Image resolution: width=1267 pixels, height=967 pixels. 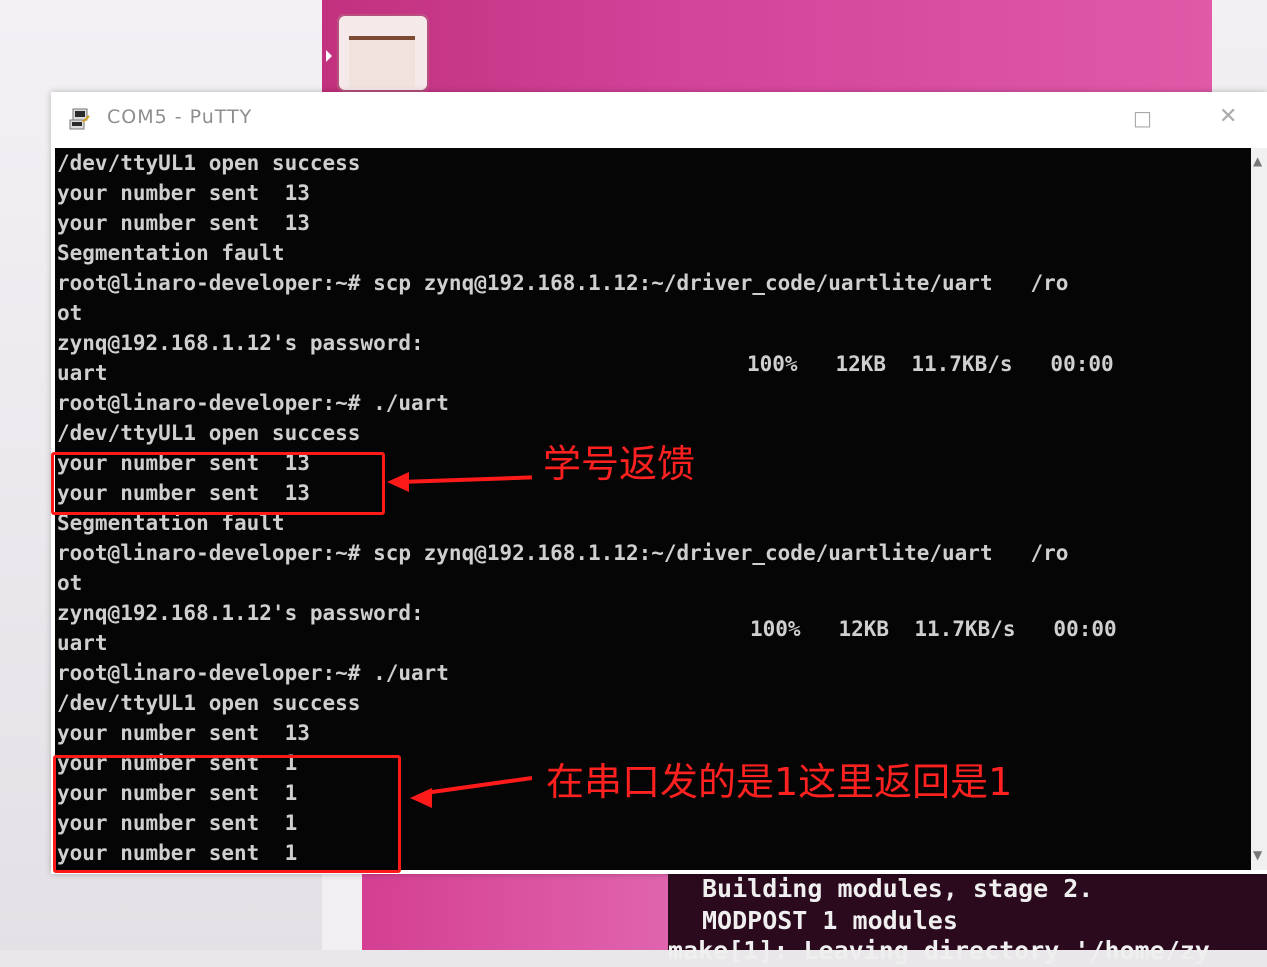 I want to click on maximize-button: □, so click(x=1142, y=118).